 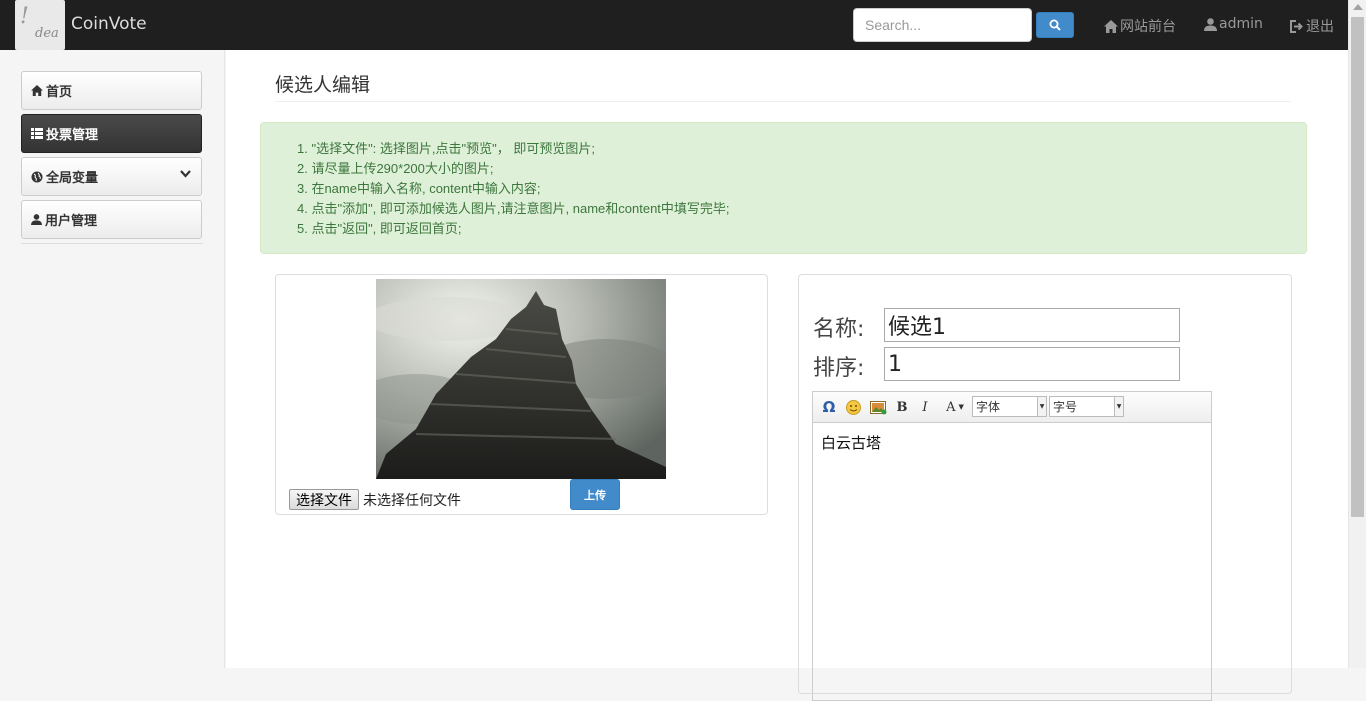 What do you see at coordinates (1320, 27) in the screenshot?
I see `nav-link-label: 退出` at bounding box center [1320, 27].